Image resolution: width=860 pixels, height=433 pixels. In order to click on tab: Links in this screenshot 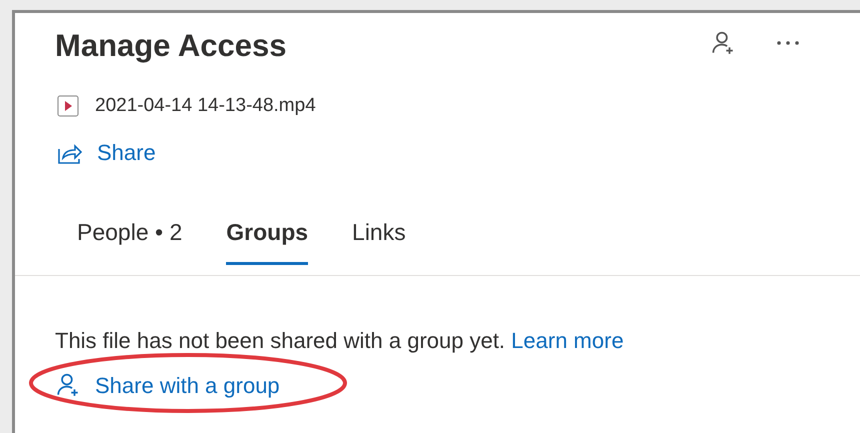, I will do `click(379, 239)`.